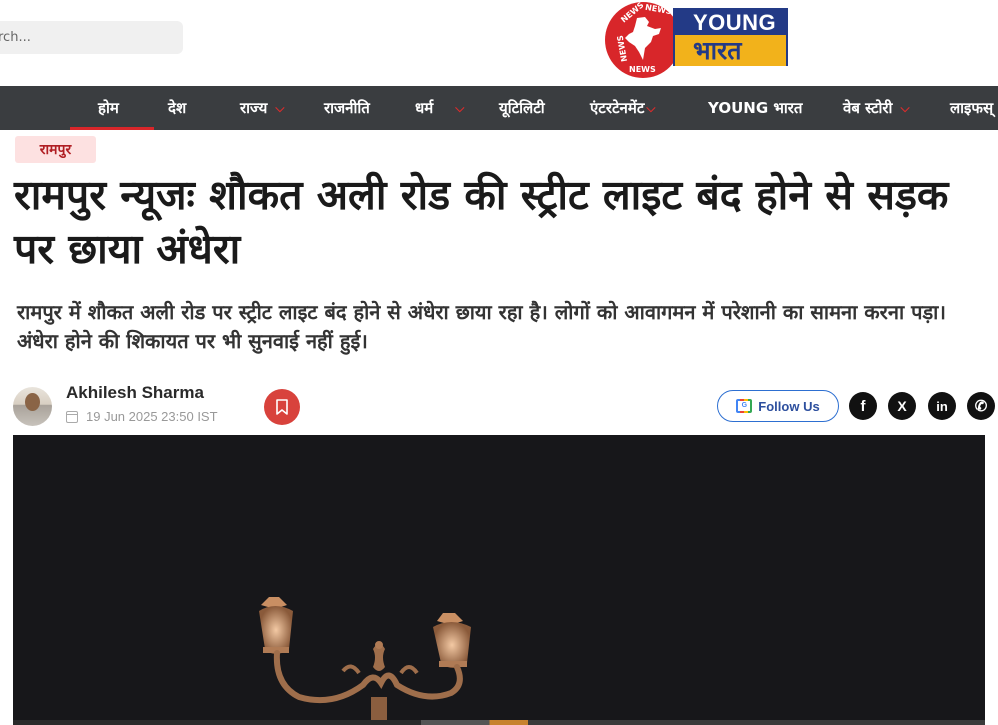 Image resolution: width=998 pixels, height=725 pixels. I want to click on nav-item-label: राज्य, so click(254, 108).